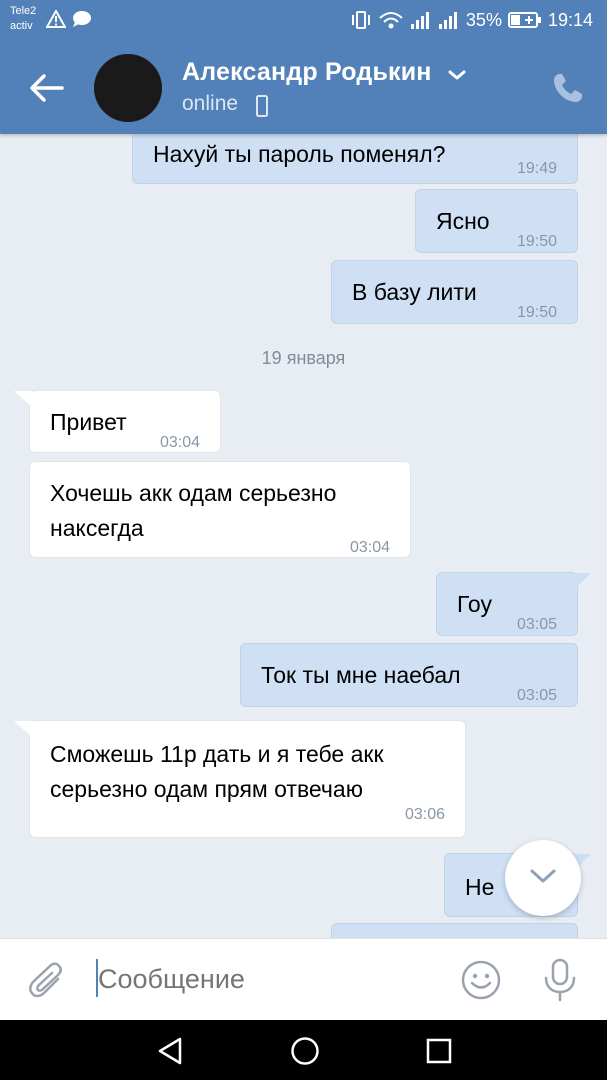 This screenshot has height=1080, width=607. I want to click on scroll-down-icon, so click(543, 876).